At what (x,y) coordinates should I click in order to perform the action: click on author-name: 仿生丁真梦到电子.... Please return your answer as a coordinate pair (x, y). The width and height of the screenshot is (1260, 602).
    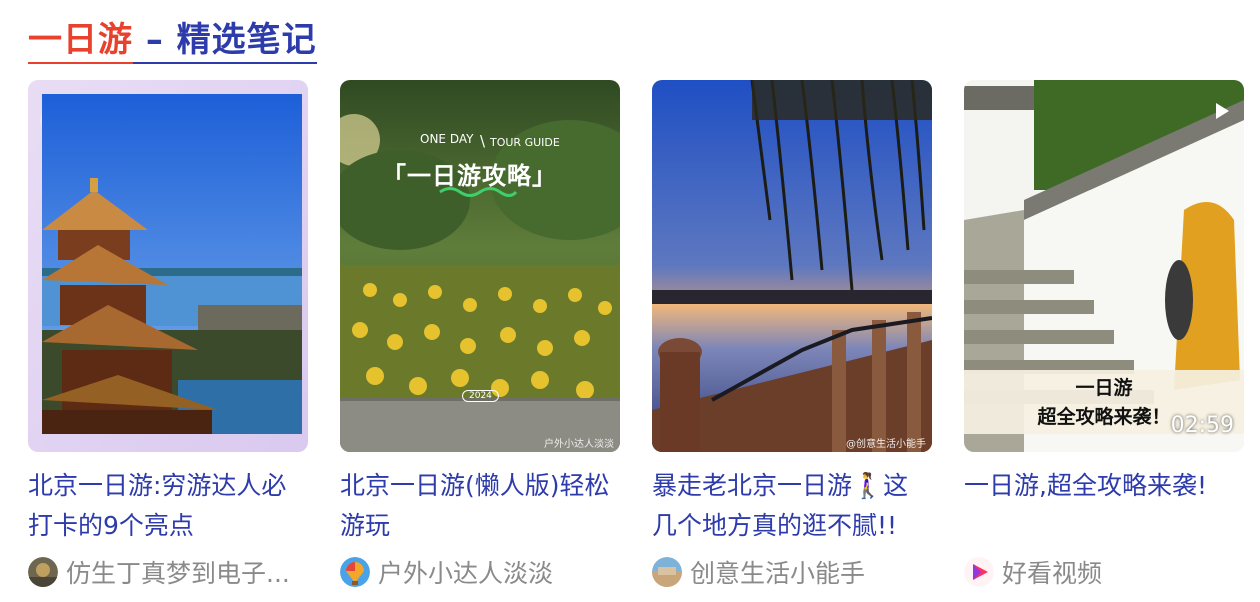
    Looking at the image, I should click on (178, 573).